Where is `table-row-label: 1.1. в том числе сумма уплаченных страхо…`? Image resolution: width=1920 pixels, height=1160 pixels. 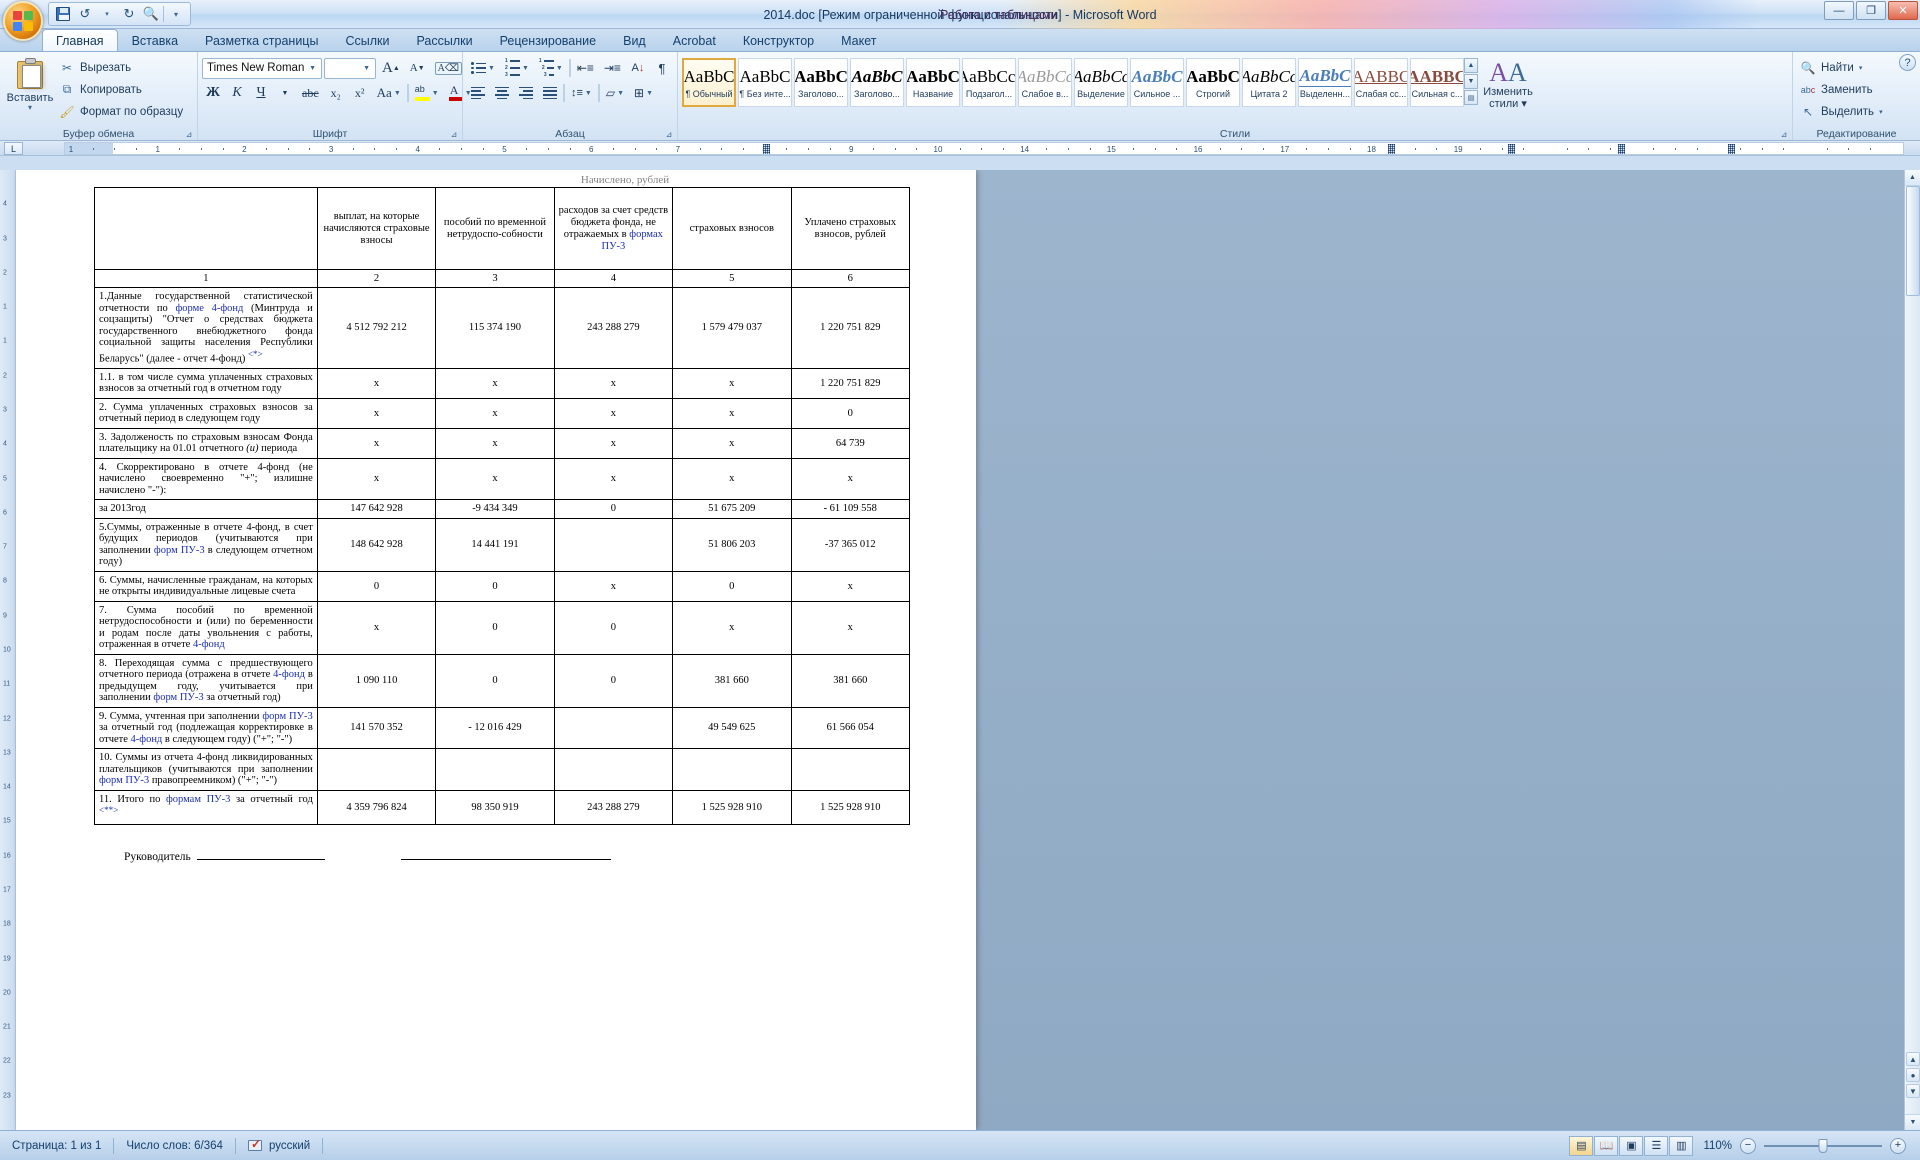 table-row-label: 1.1. в том числе сумма уплаченных страхо… is located at coordinates (206, 383).